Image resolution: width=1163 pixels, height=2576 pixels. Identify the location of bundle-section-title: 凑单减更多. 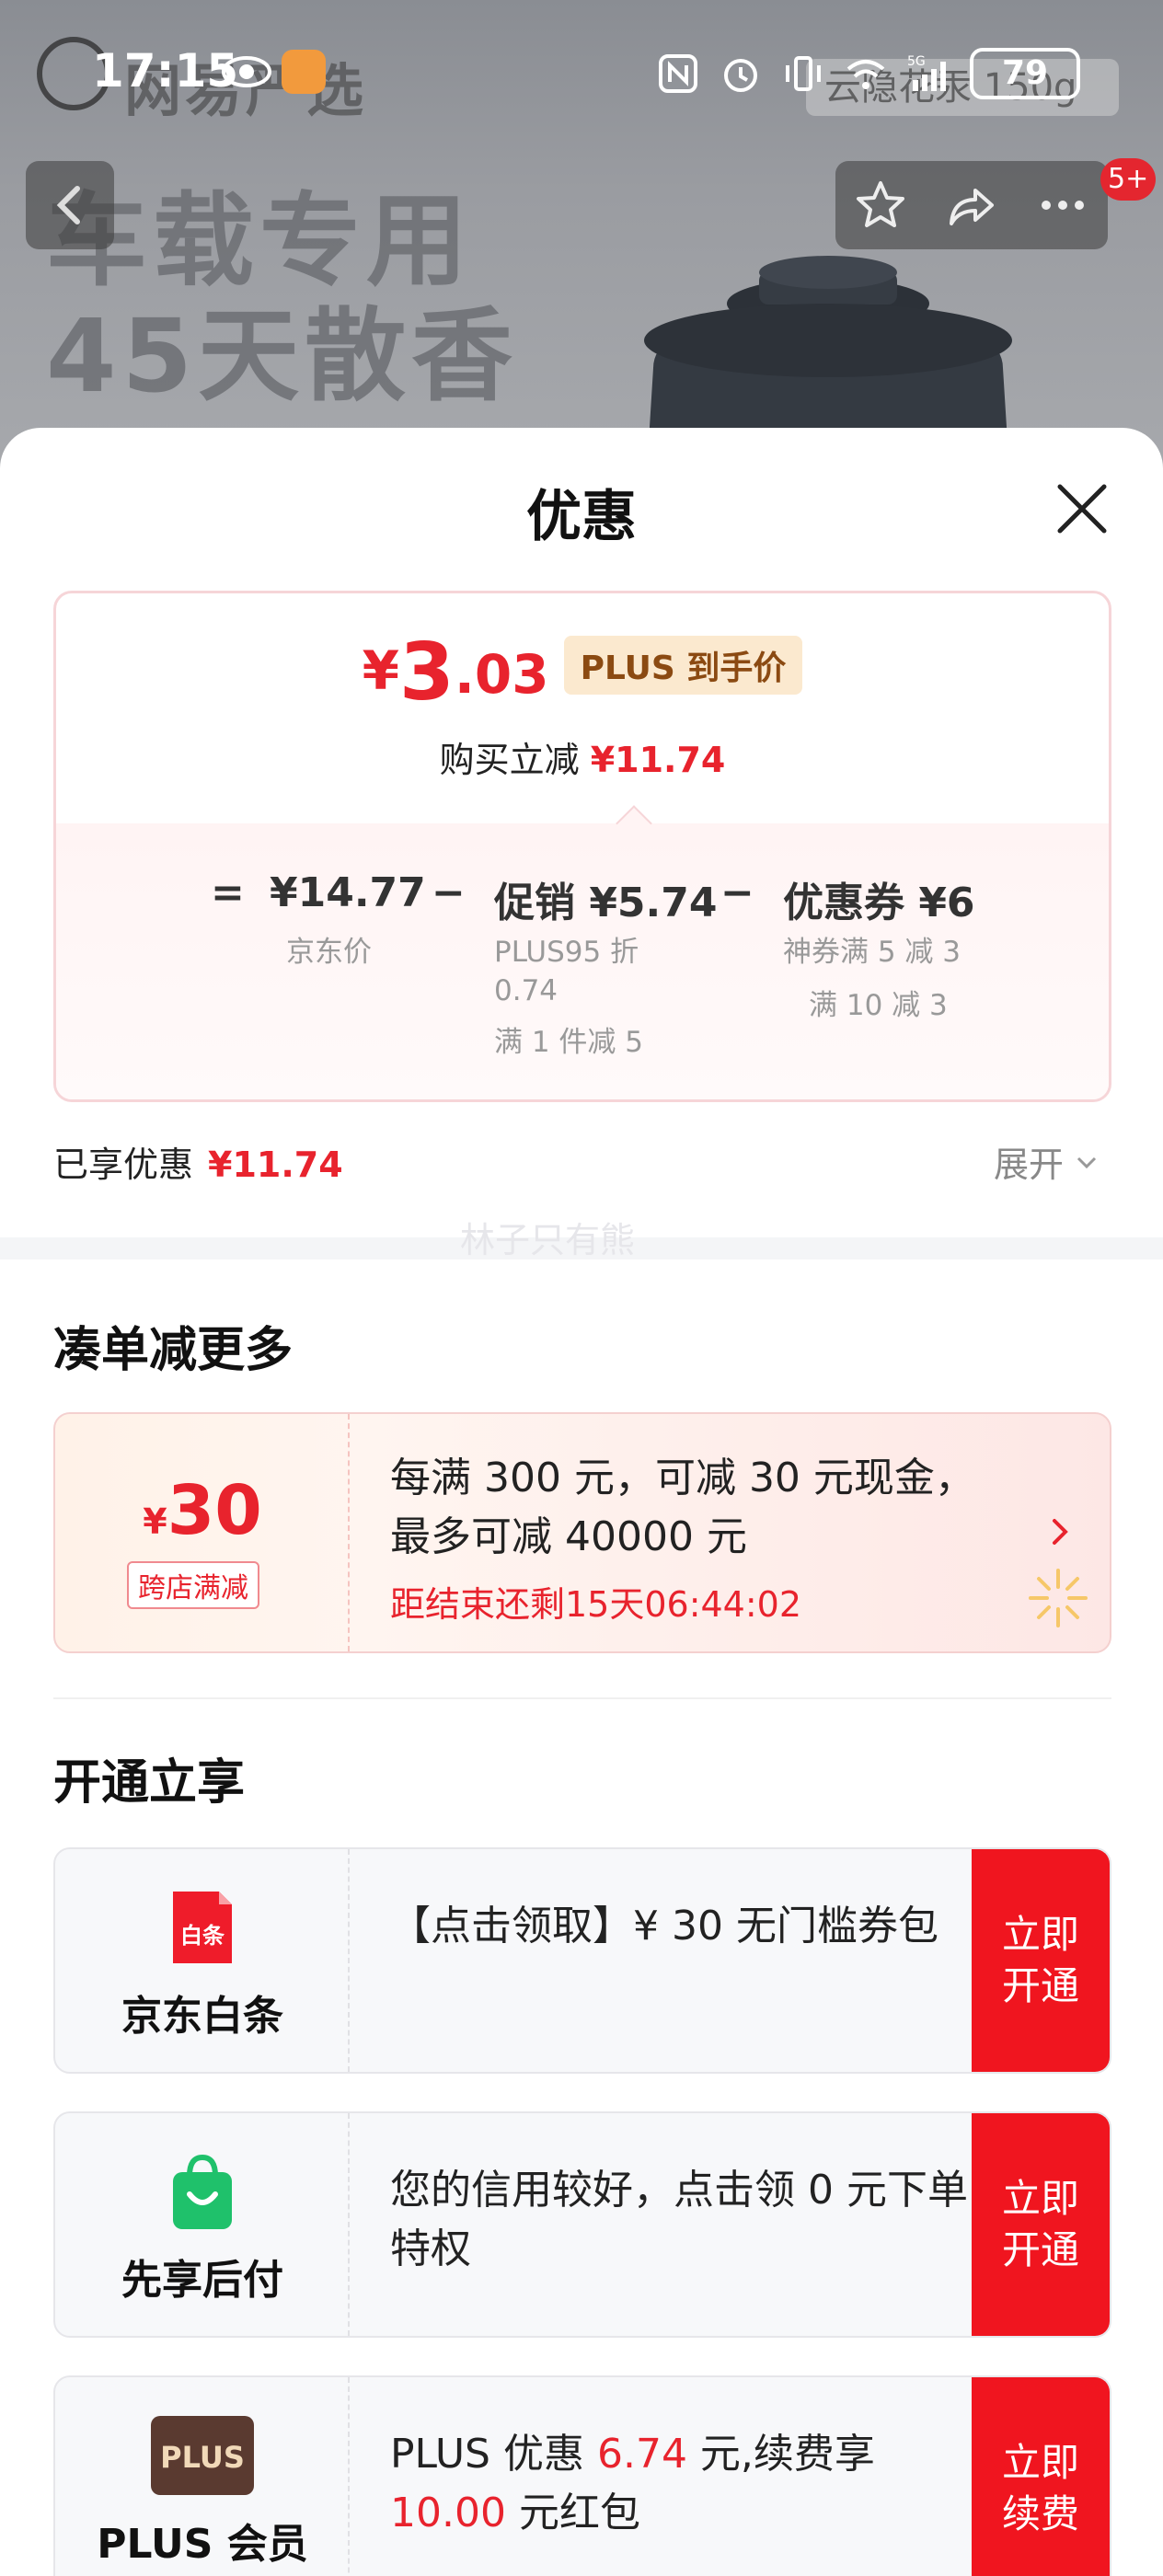
(174, 1350).